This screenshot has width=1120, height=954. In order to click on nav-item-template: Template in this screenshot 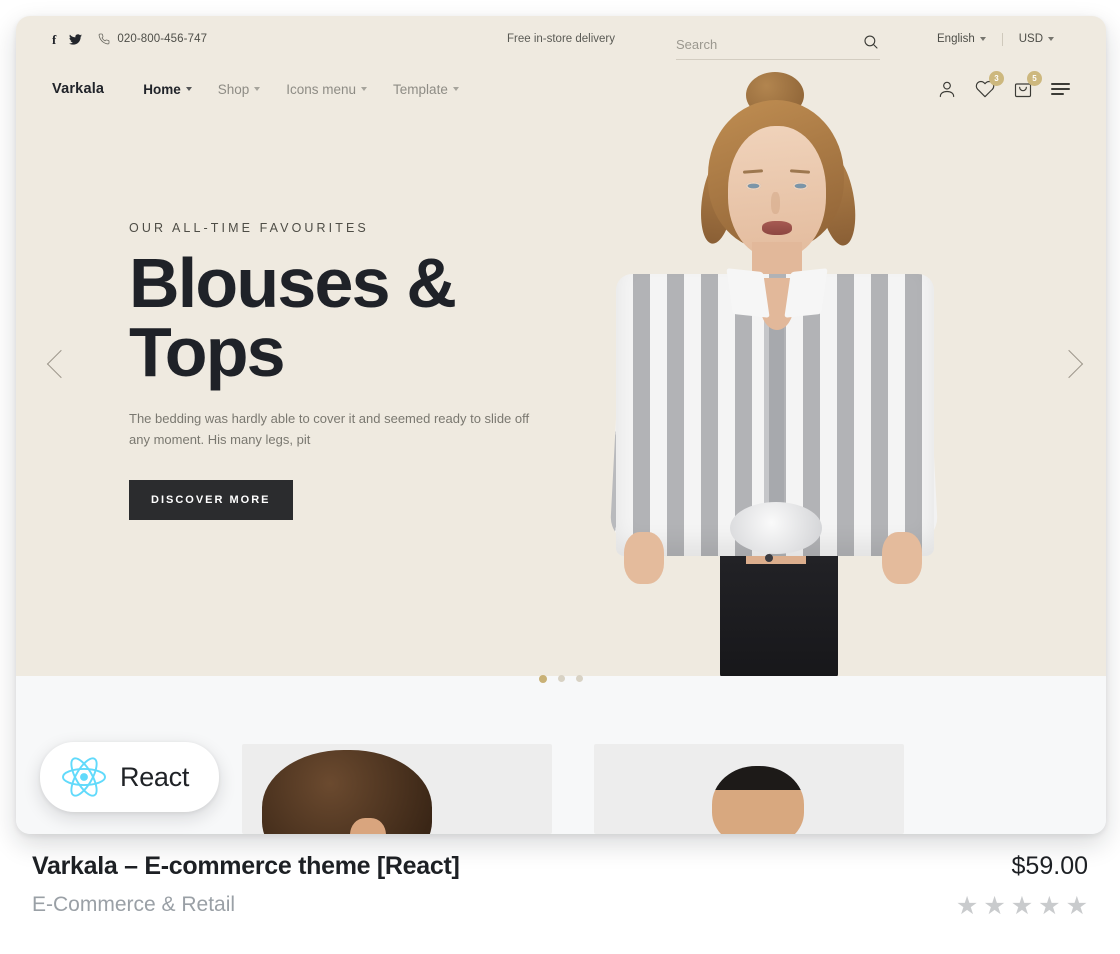, I will do `click(426, 89)`.